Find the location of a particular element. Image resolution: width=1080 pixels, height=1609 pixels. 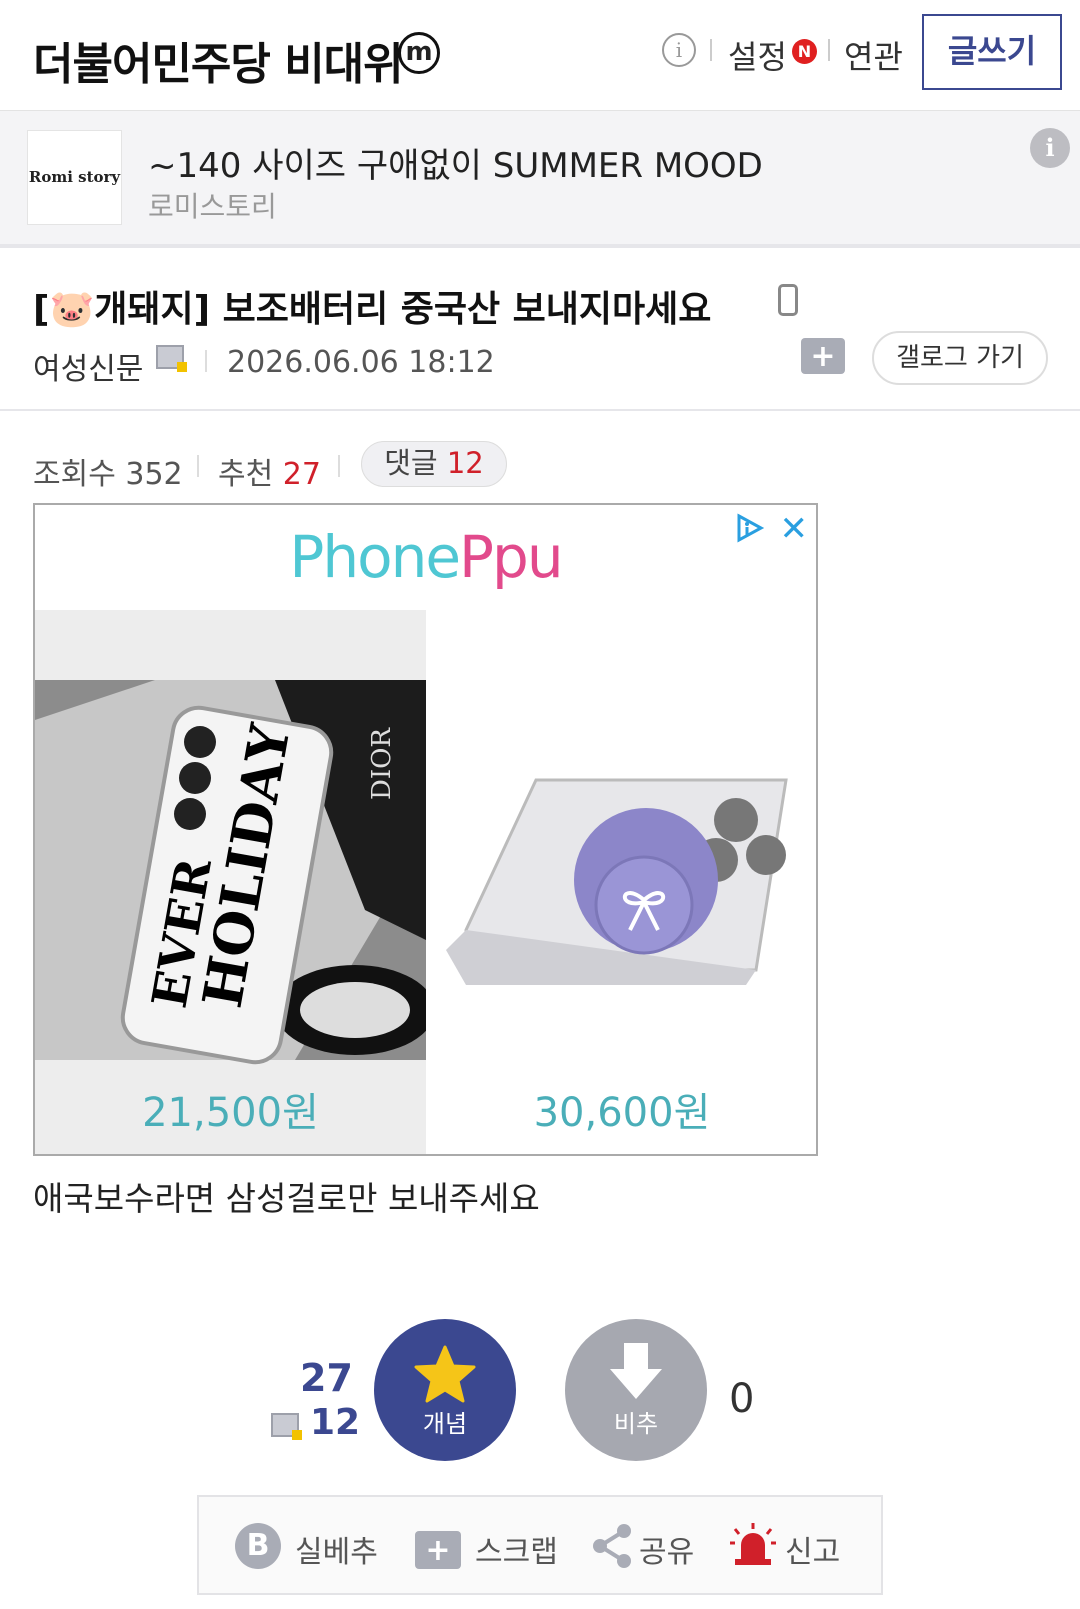

comment-count-button: 댓글 12 is located at coordinates (434, 464).